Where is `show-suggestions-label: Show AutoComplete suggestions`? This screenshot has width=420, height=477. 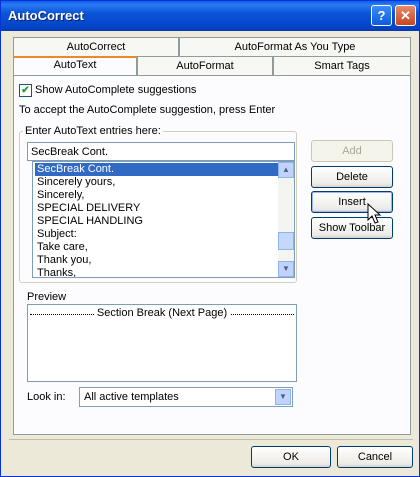
show-suggestions-label: Show AutoComplete suggestions is located at coordinates (115, 90).